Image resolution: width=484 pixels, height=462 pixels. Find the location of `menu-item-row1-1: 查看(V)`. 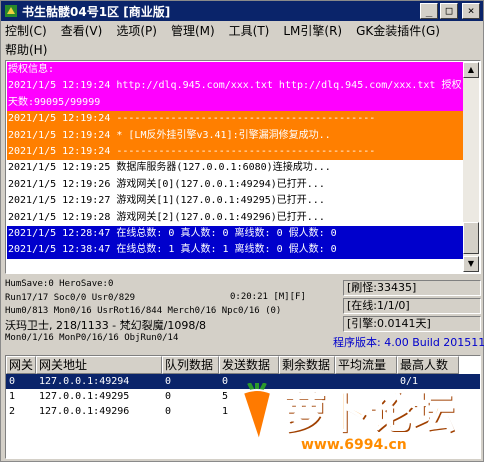

menu-item-row1-1: 查看(V) is located at coordinates (82, 30).